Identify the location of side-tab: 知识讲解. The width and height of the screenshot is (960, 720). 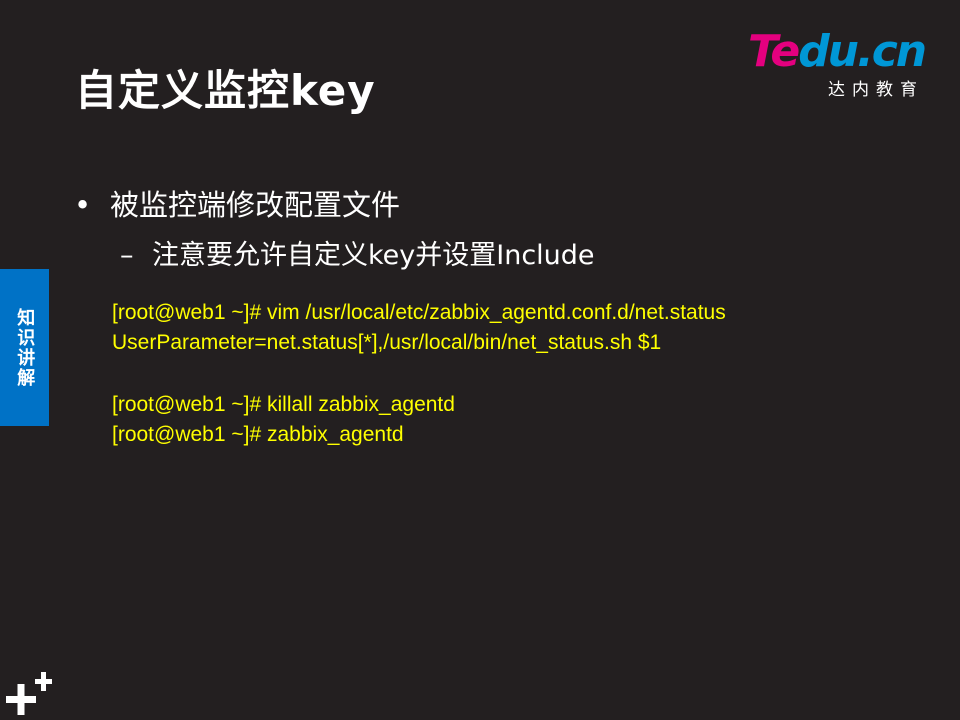
(24, 347).